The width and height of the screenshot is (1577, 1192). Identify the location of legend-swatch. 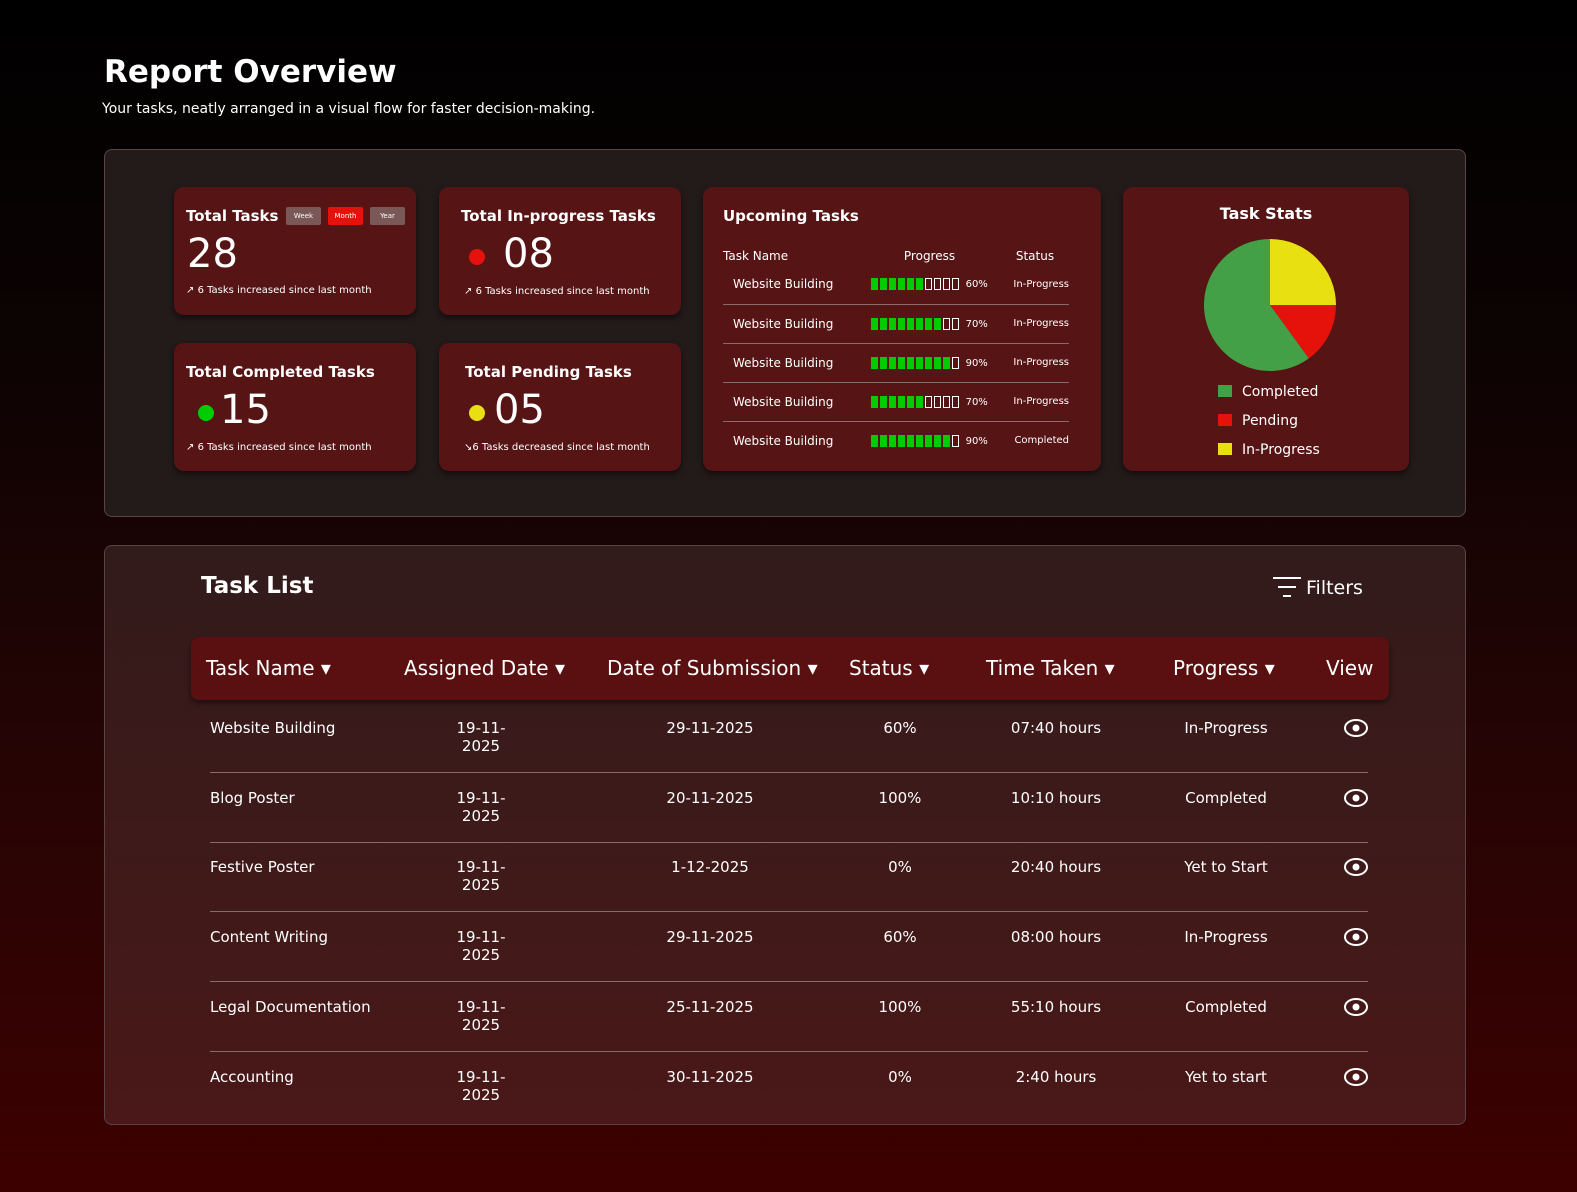
(1225, 391).